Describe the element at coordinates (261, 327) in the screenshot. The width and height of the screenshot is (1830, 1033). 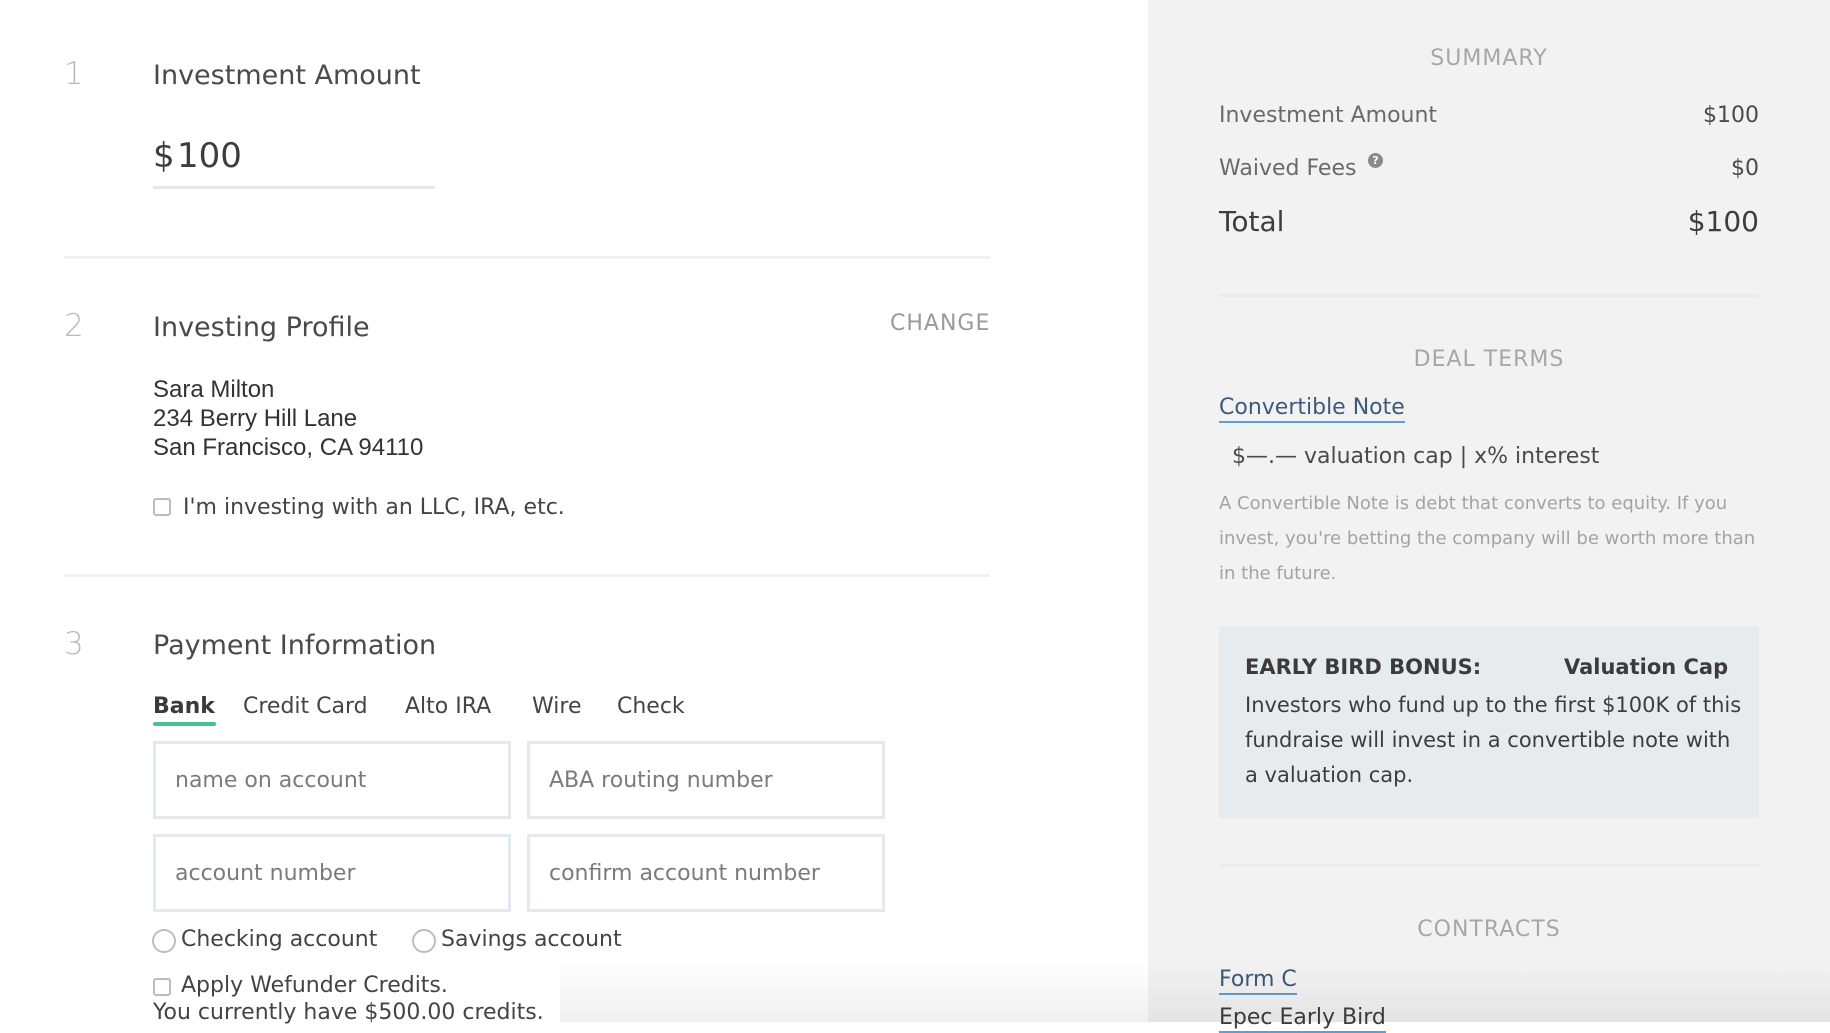
I see `step-title-investing-profile: Investing Profile` at that location.